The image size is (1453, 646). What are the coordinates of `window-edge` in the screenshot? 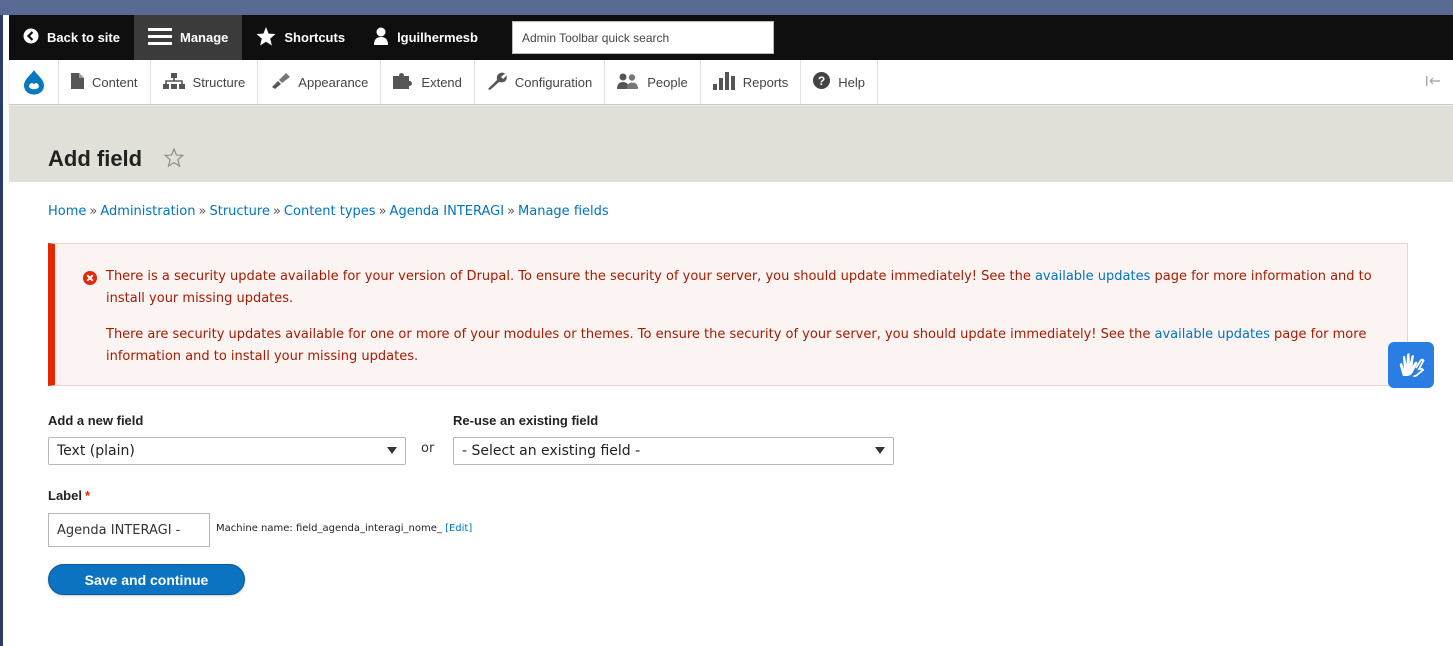 It's located at (1, 323).